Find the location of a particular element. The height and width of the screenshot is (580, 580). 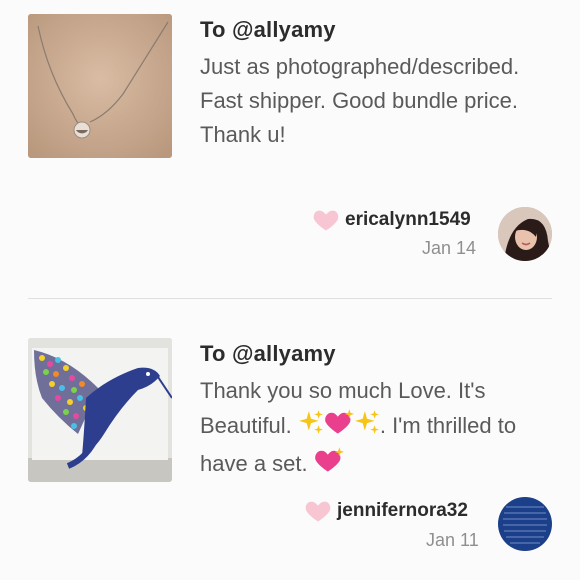

reviewer-username: ericalynn1549 is located at coordinates (408, 220).